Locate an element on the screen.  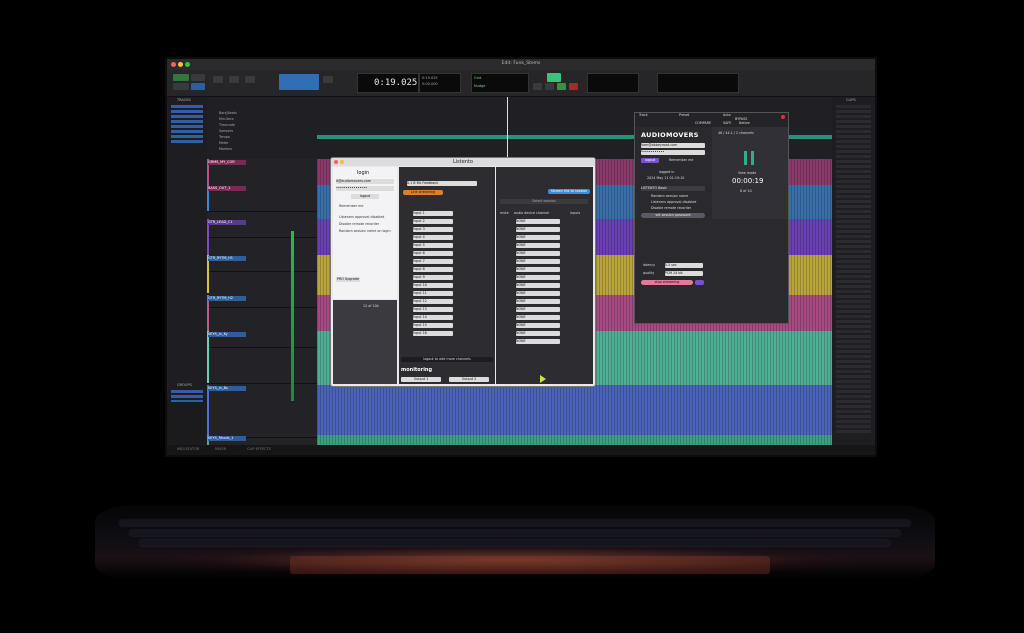
option-listeners-approval: Listeners approval disabled is located at coordinates (361, 217).